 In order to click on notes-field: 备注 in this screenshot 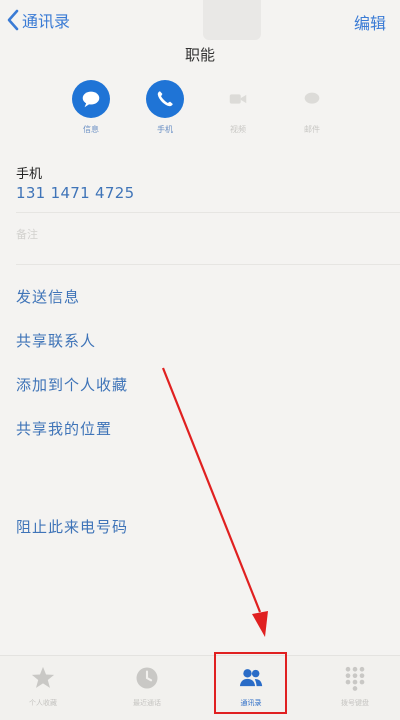, I will do `click(27, 234)`.